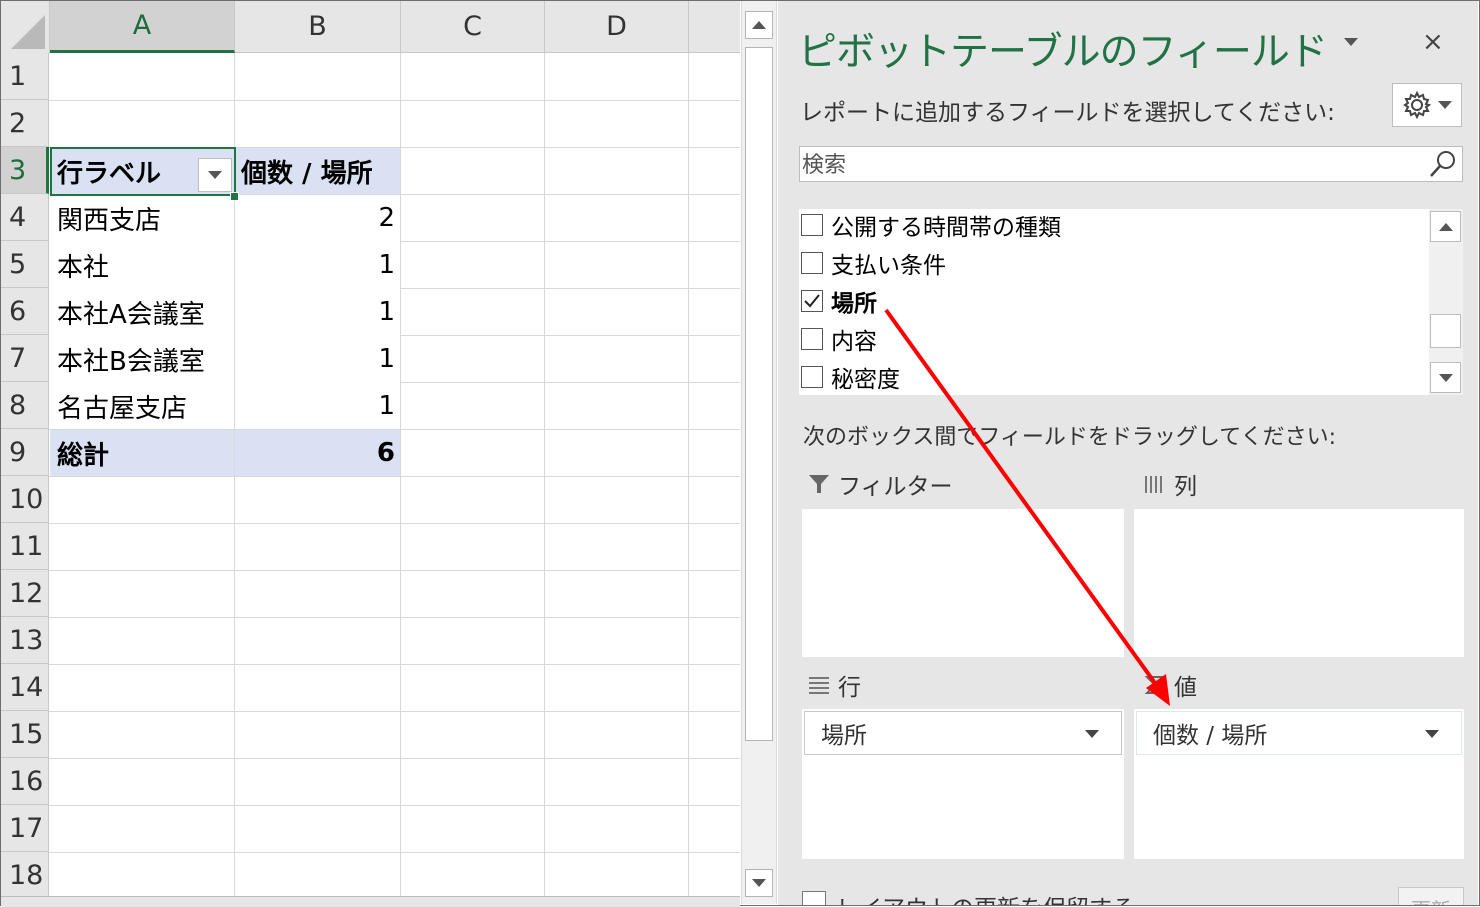 This screenshot has height=907, width=1480. What do you see at coordinates (1185, 688) in the screenshot?
I see `values-area-label: 値` at bounding box center [1185, 688].